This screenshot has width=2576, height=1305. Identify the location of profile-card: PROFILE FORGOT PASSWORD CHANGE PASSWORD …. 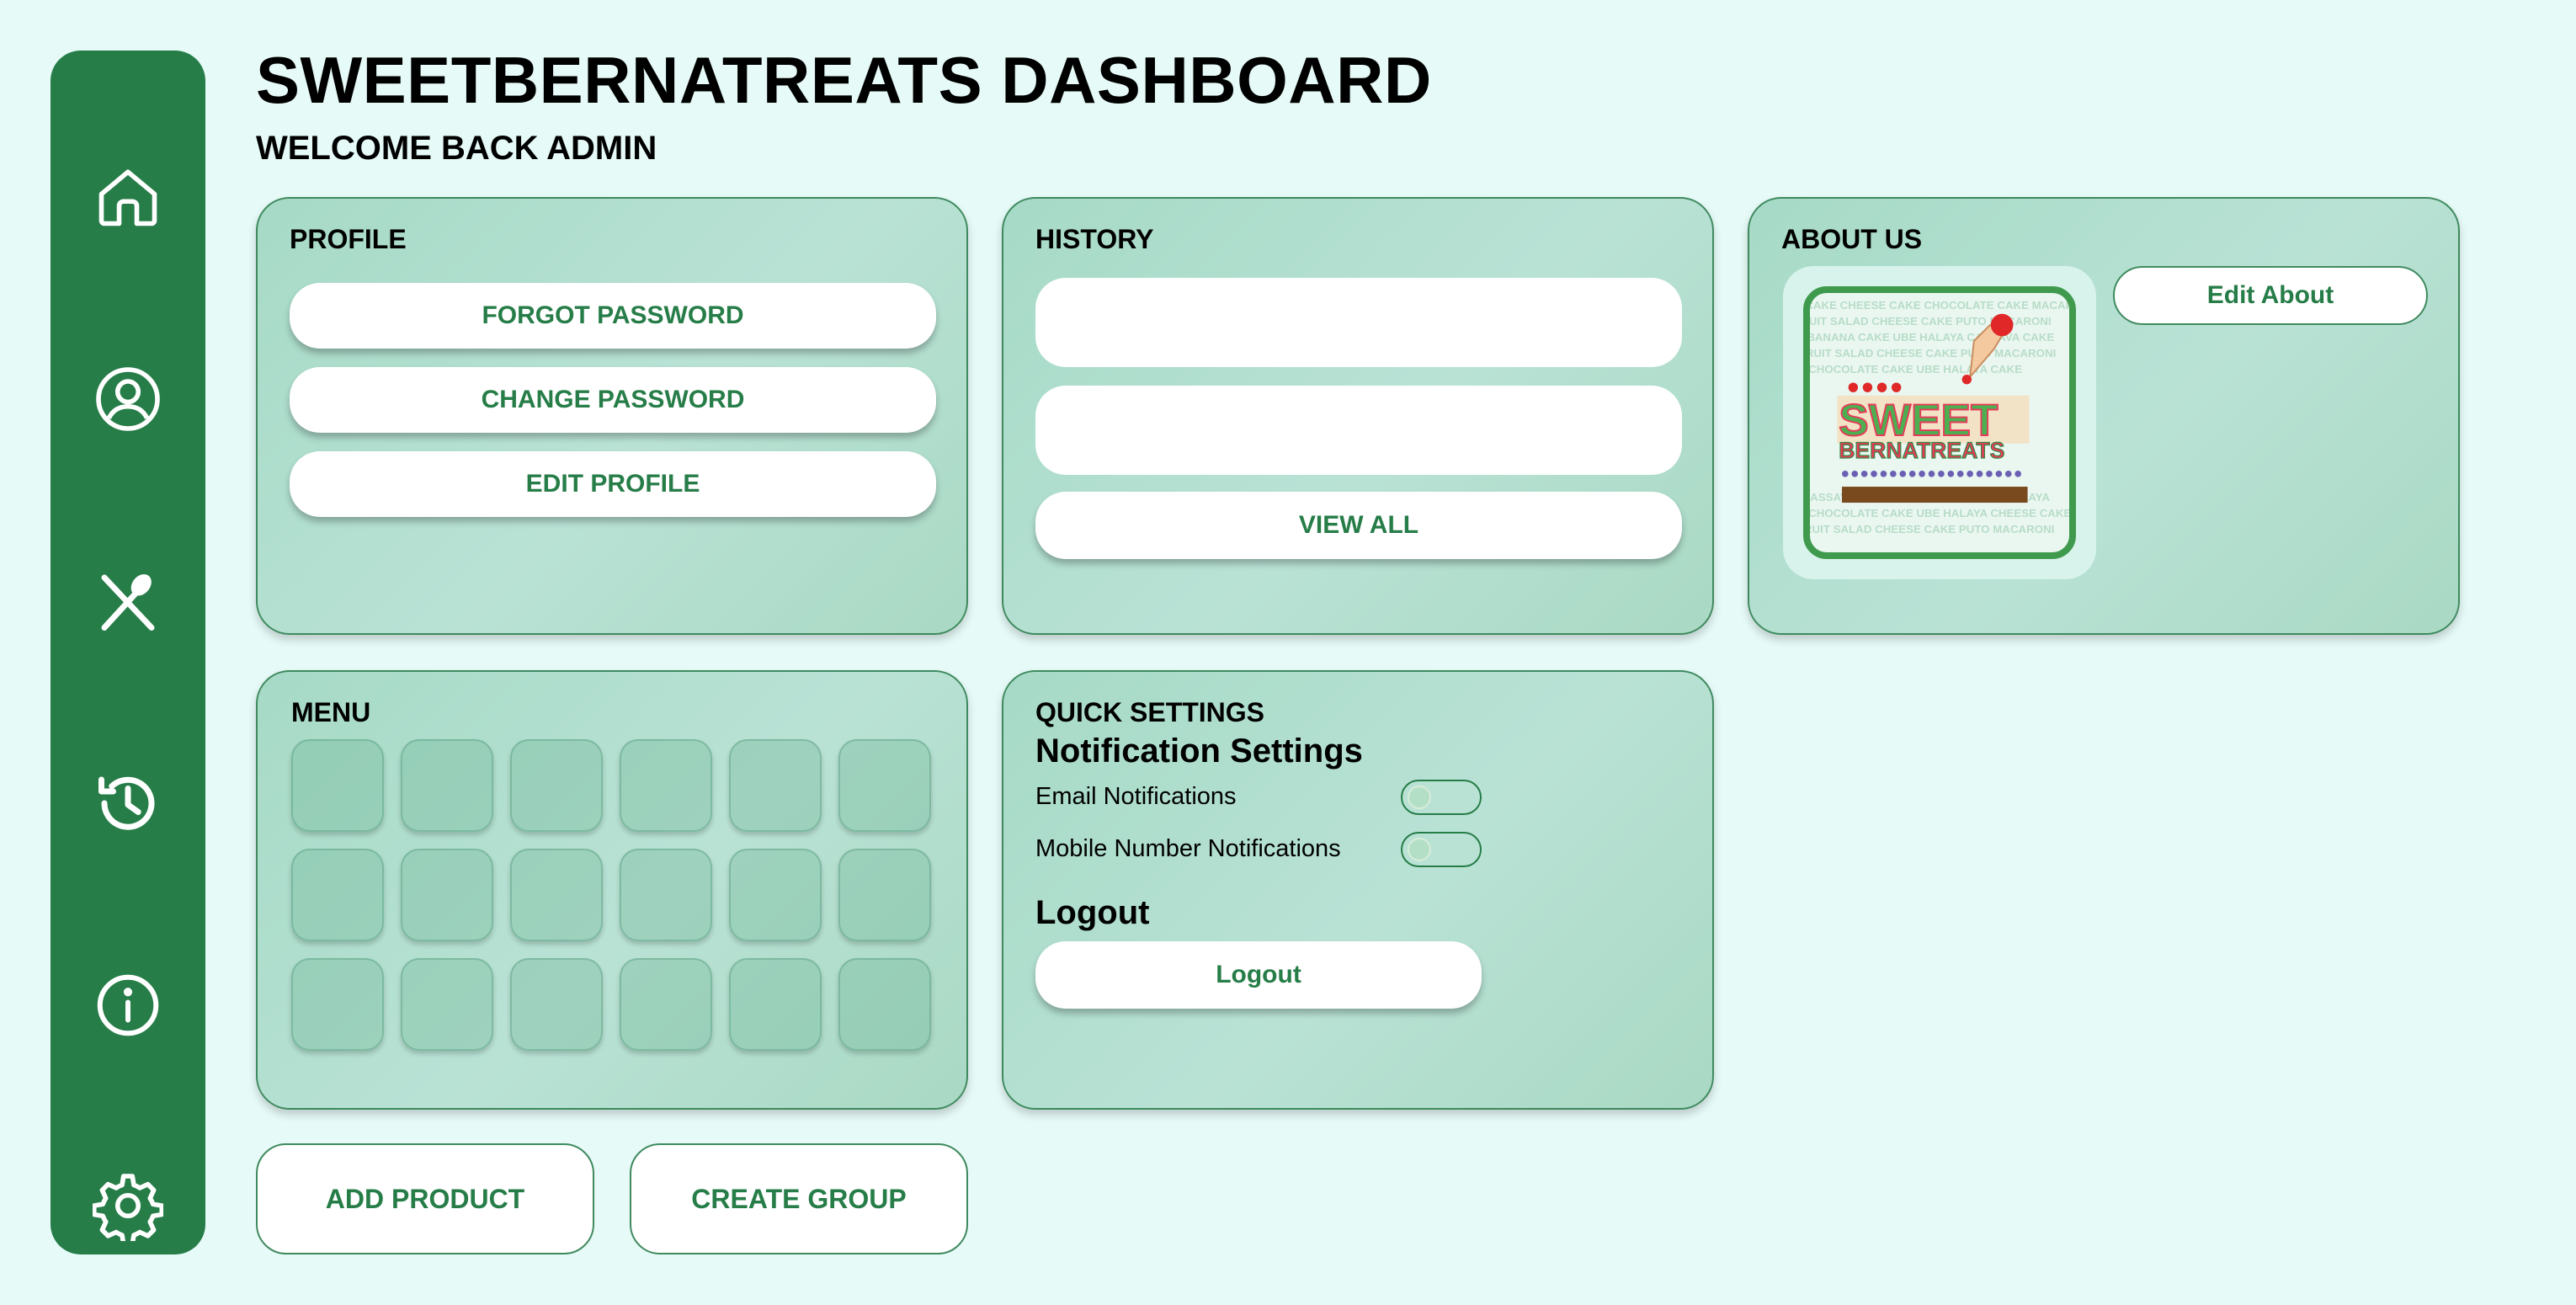
(612, 416).